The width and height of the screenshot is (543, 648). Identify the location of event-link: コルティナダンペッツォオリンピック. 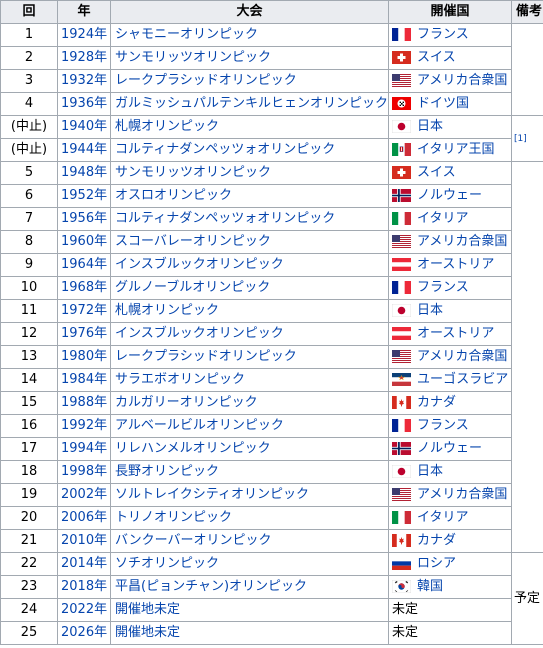
(225, 149).